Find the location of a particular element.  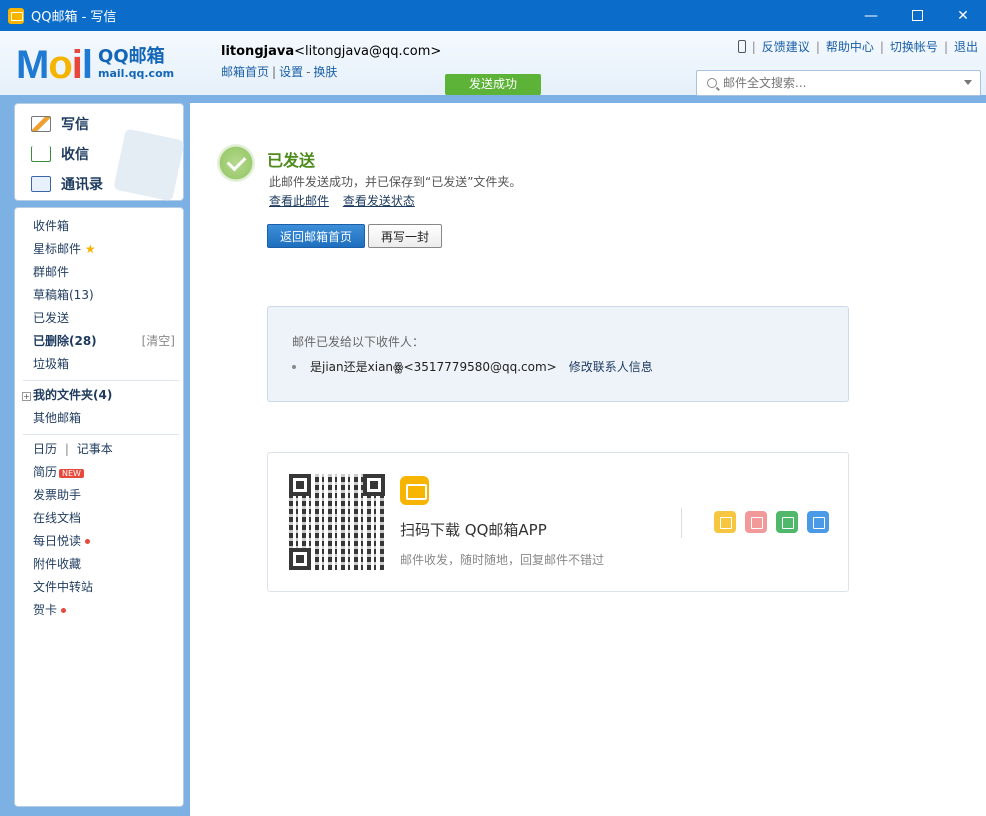

edit-contact-link: 修改联系人信息 is located at coordinates (611, 366).